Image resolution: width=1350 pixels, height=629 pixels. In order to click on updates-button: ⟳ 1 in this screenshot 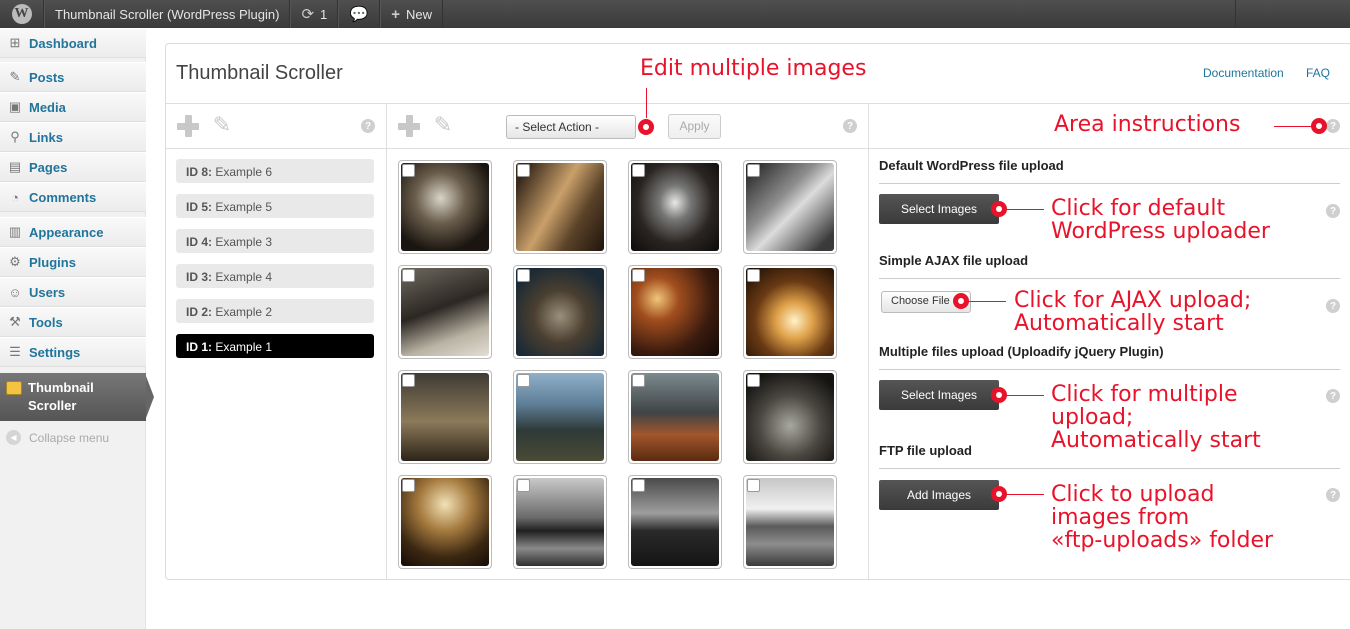, I will do `click(314, 14)`.